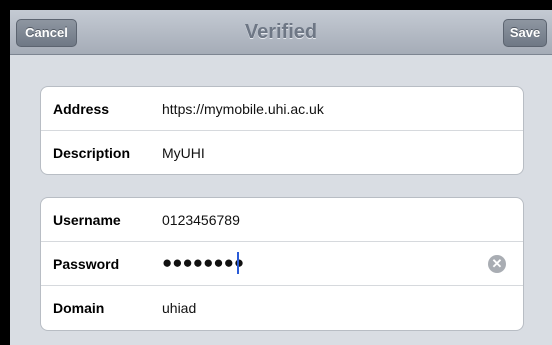  I want to click on username-label: Username, so click(87, 220).